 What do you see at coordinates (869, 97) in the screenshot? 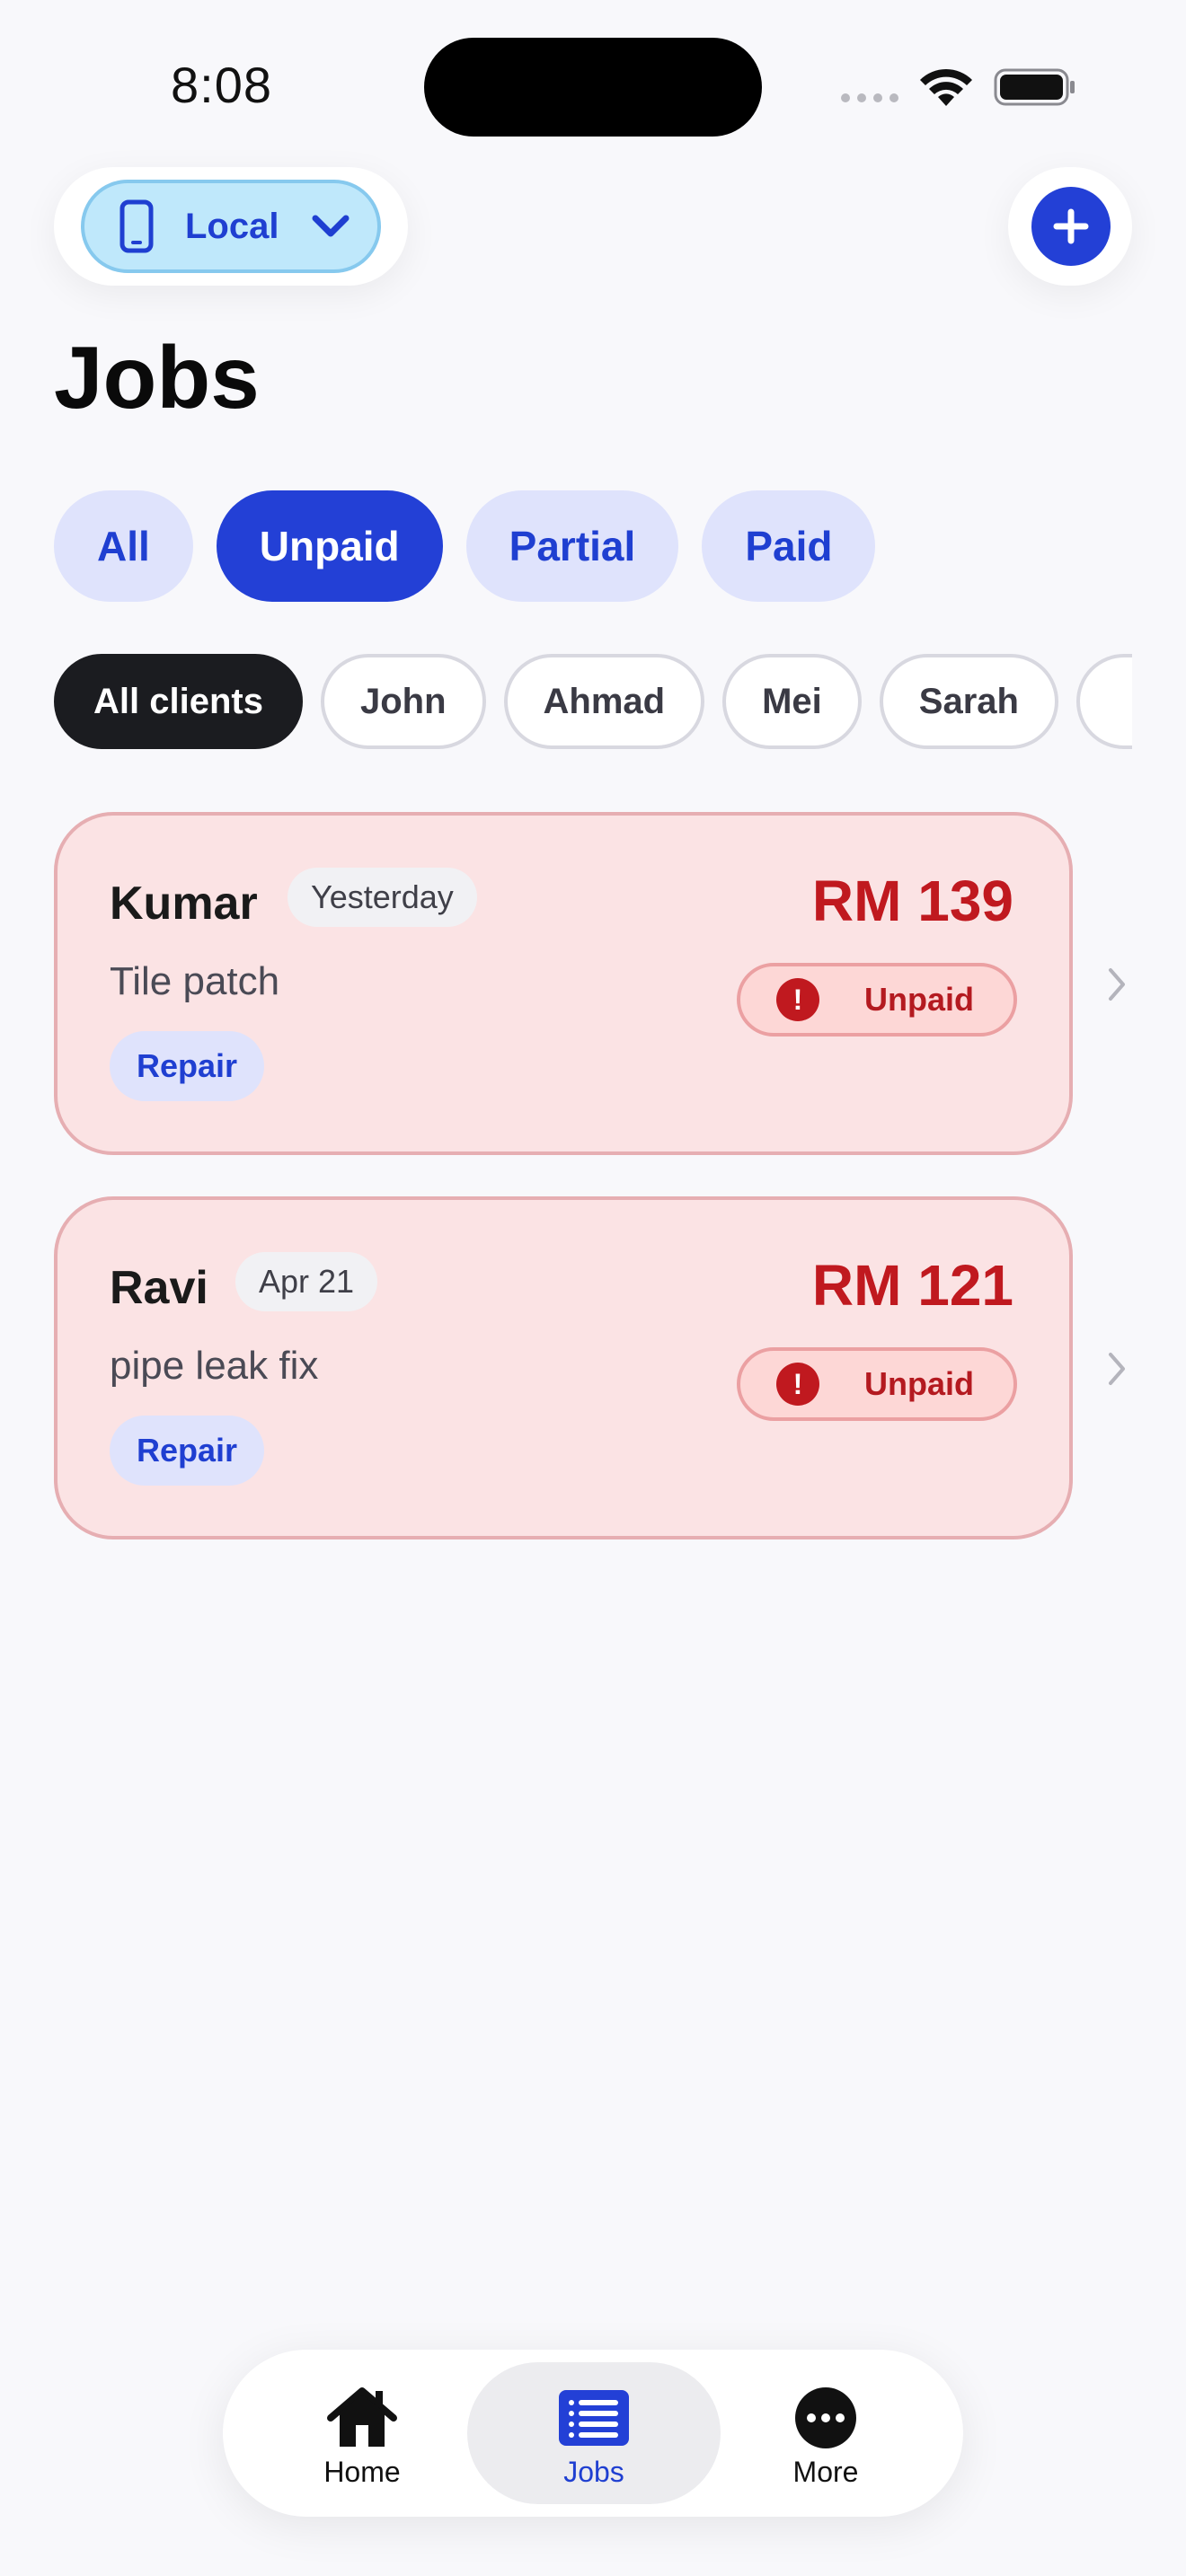
I see `cellular-signal-icon` at bounding box center [869, 97].